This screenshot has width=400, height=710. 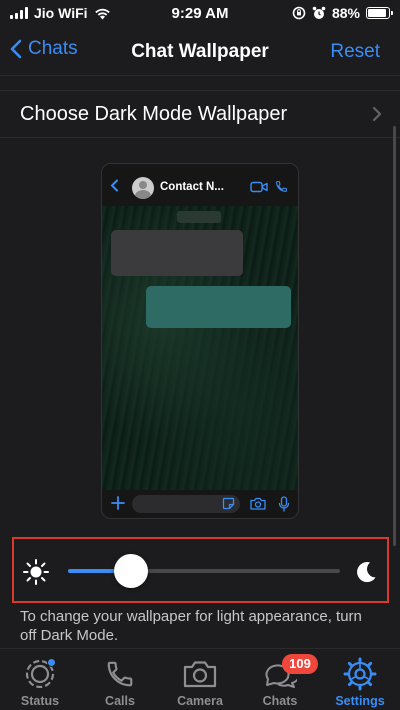 What do you see at coordinates (200, 504) in the screenshot?
I see `preview-input-bar` at bounding box center [200, 504].